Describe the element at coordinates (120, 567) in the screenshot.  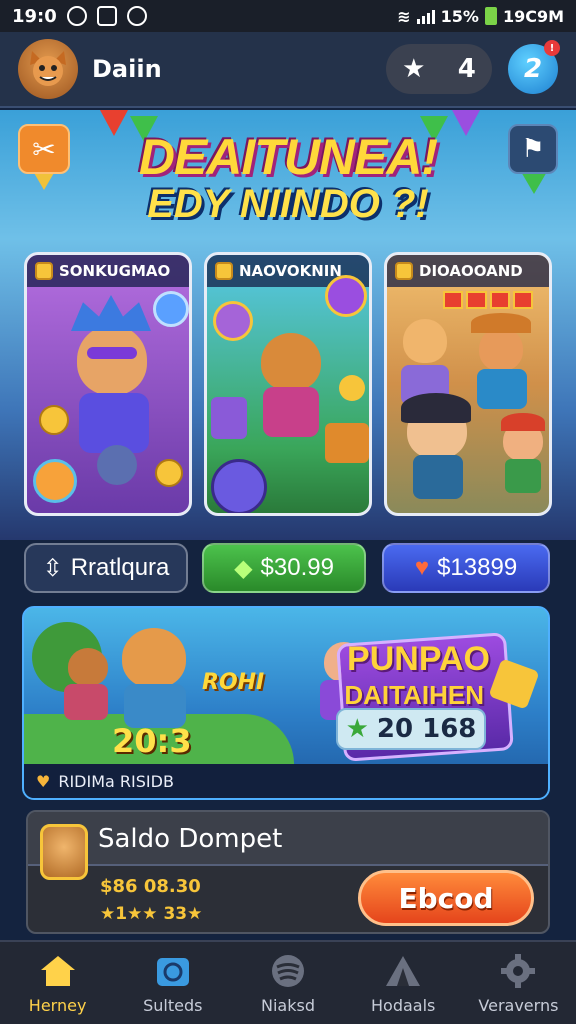
I see `price-button-label: Rratlqura` at that location.